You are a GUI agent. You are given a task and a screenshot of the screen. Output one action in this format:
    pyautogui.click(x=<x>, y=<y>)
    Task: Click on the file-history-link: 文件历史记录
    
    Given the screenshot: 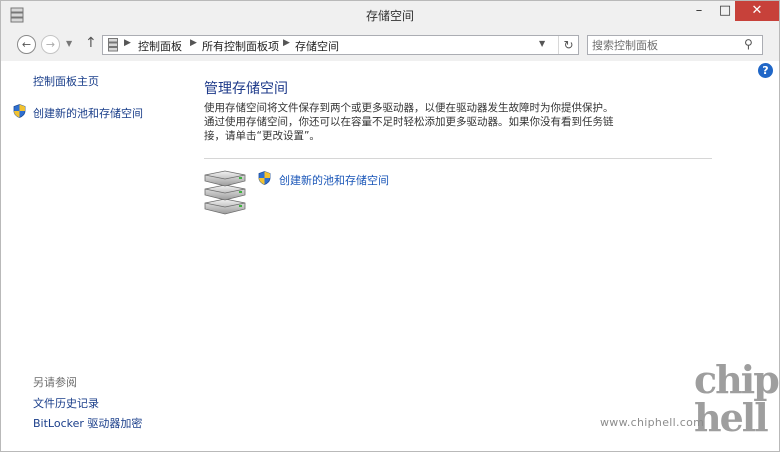 What is the action you would take?
    pyautogui.click(x=66, y=403)
    